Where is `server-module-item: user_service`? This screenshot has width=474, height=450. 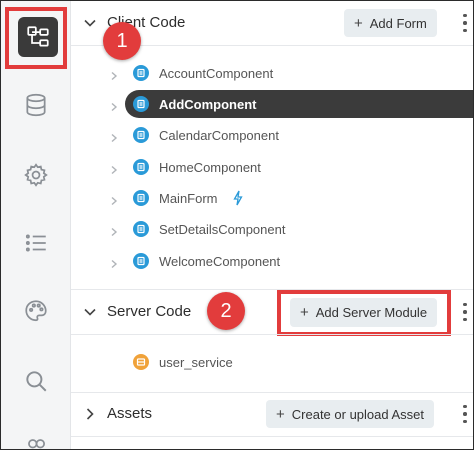 server-module-item: user_service is located at coordinates (272, 362).